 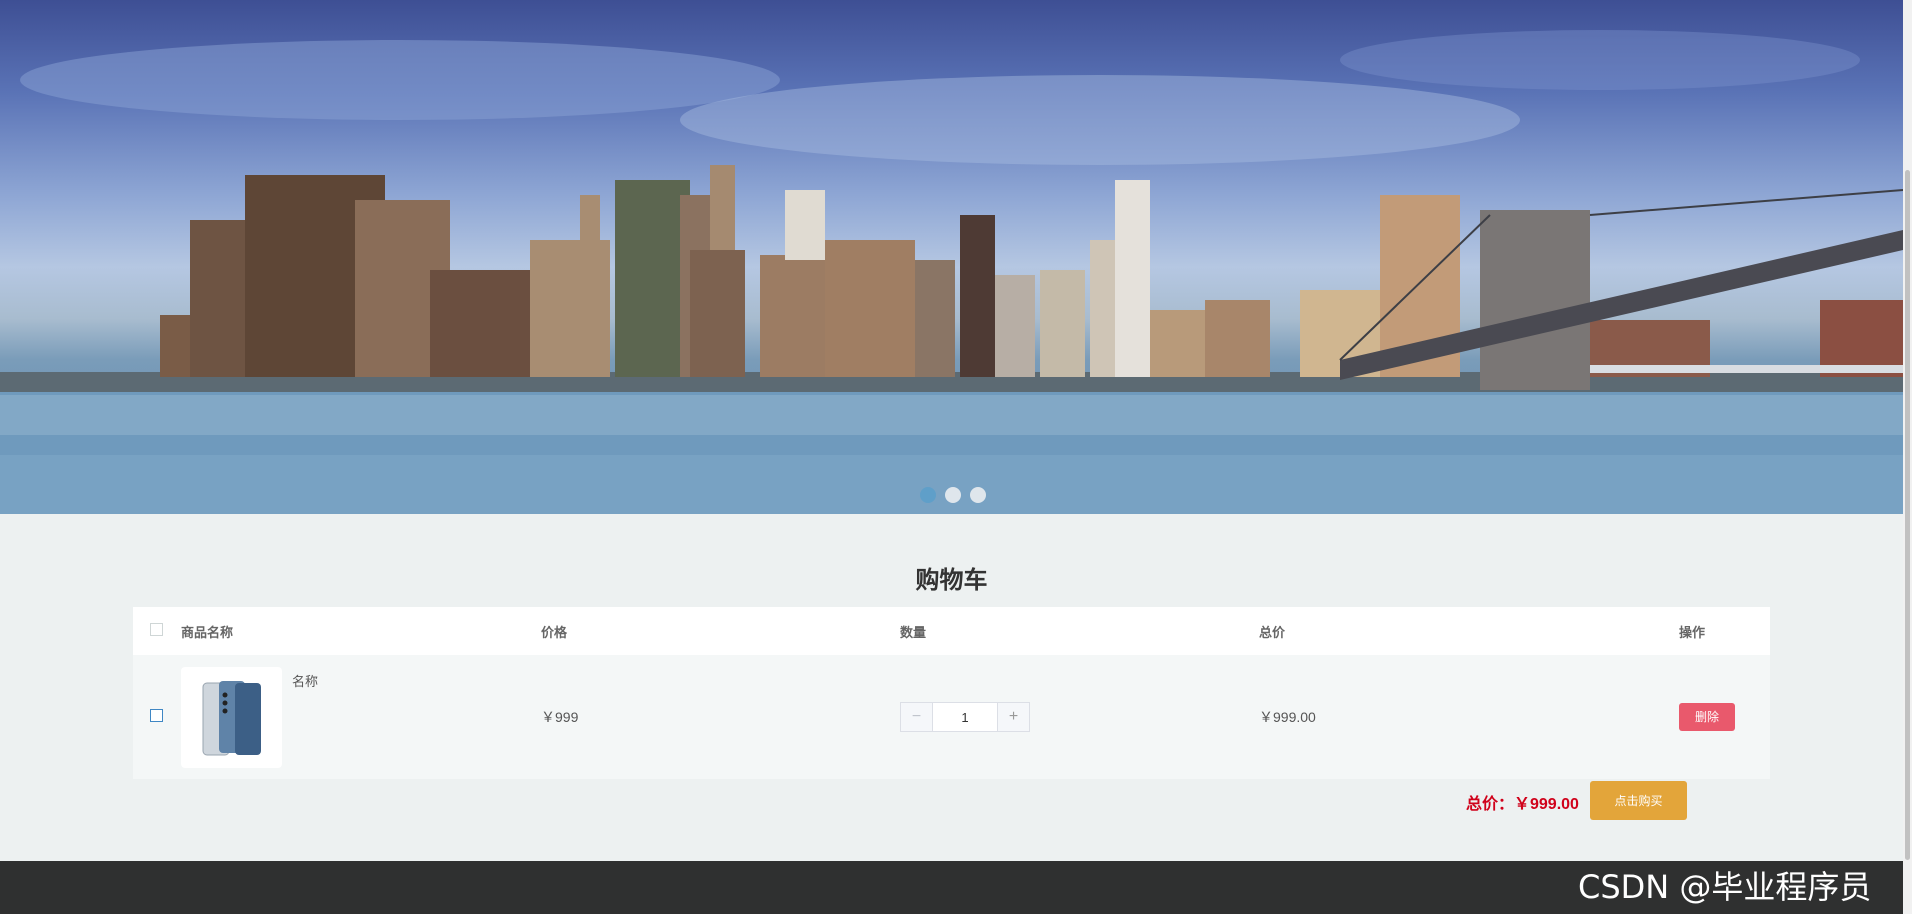 What do you see at coordinates (913, 632) in the screenshot?
I see `header-quantity: 数量` at bounding box center [913, 632].